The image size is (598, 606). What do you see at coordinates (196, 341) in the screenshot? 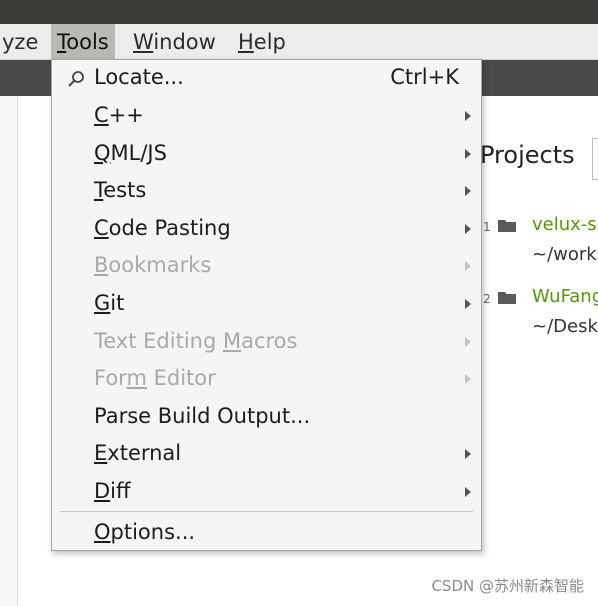
I see `menu-item-label: Text Editing Macros` at bounding box center [196, 341].